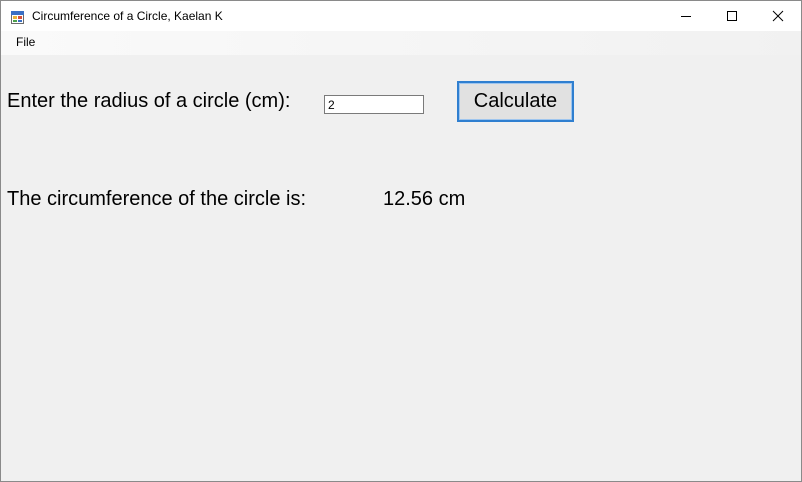 Image resolution: width=802 pixels, height=482 pixels. I want to click on result-value: 12.56 cm, so click(424, 199).